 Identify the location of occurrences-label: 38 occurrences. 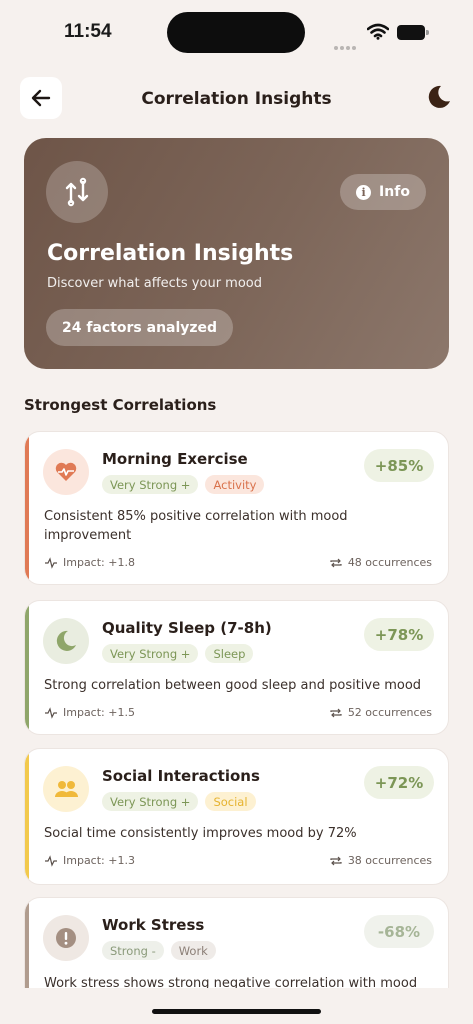
(389, 860).